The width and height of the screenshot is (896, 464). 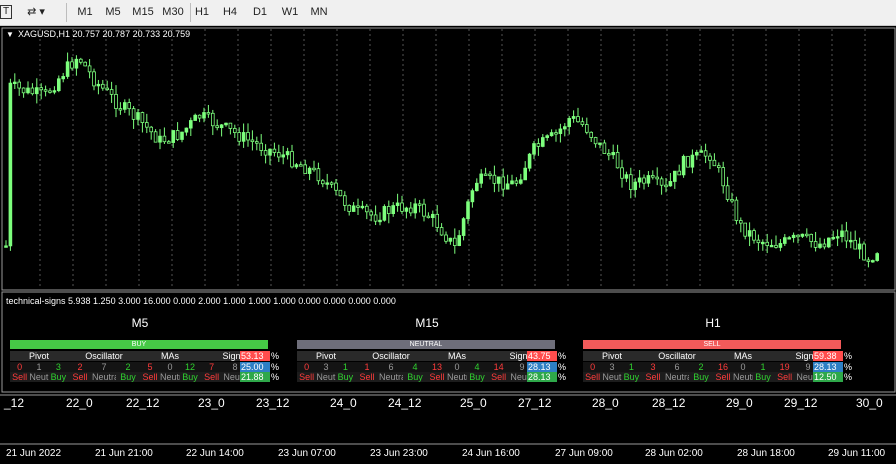 I want to click on timeframe-m15-button: M15, so click(x=143, y=12).